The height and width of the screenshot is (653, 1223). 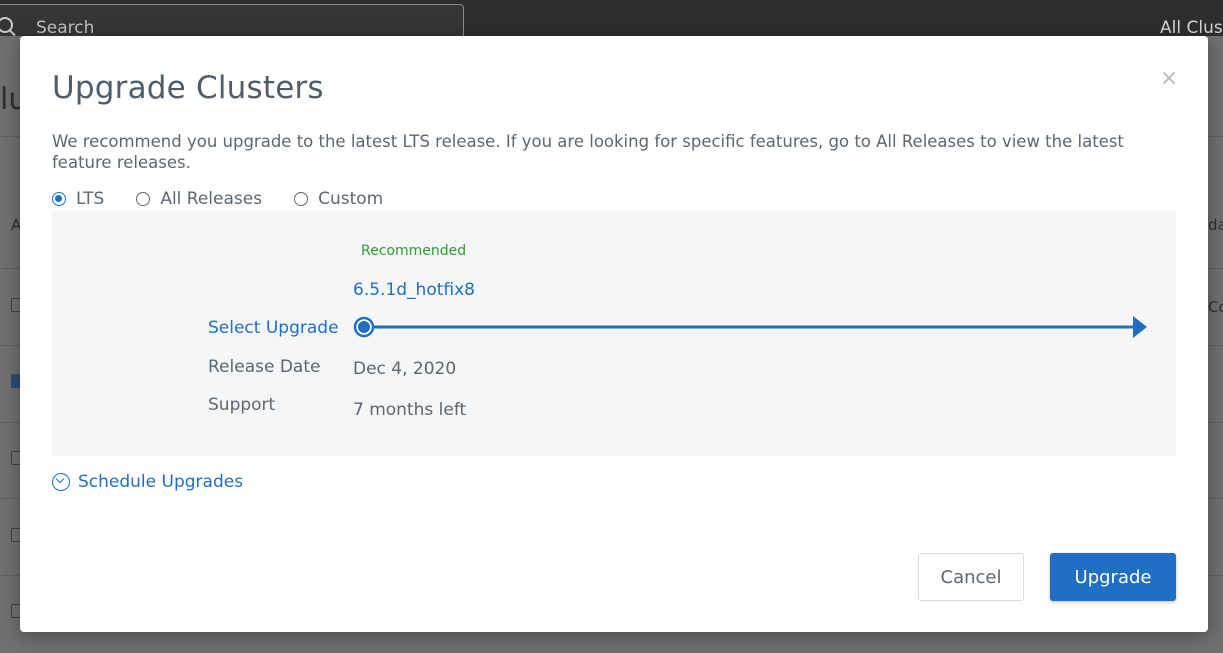 What do you see at coordinates (188, 88) in the screenshot?
I see `dialog-title: Upgrade Clusters` at bounding box center [188, 88].